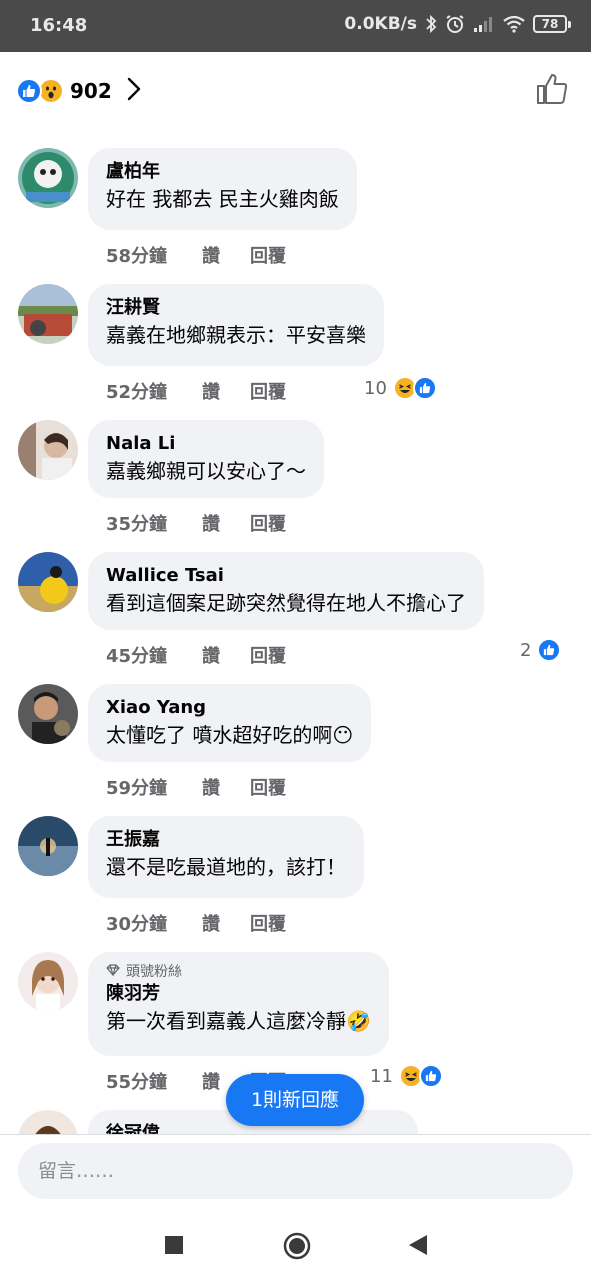 This screenshot has height=1280, width=591. I want to click on comment-author: 王振嘉, so click(226, 840).